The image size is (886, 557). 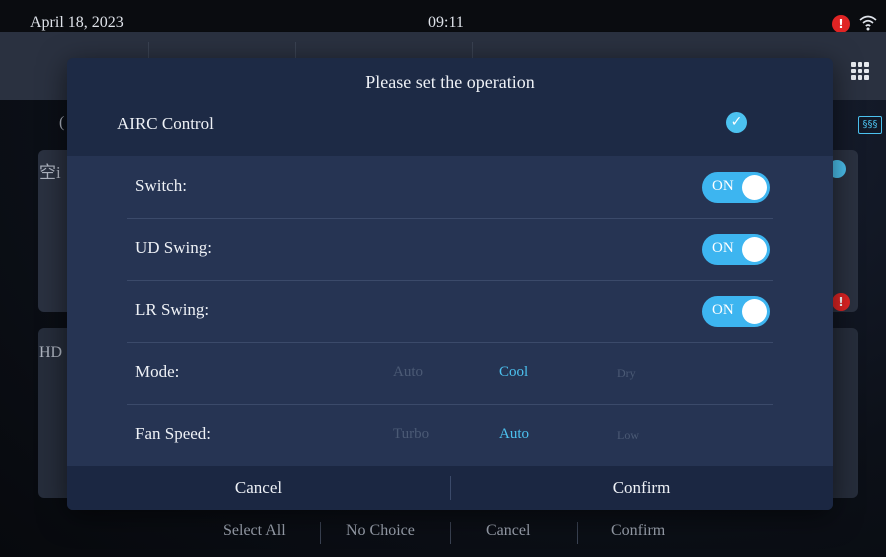 I want to click on dialog-footer: Cancel Confirm, so click(x=450, y=488).